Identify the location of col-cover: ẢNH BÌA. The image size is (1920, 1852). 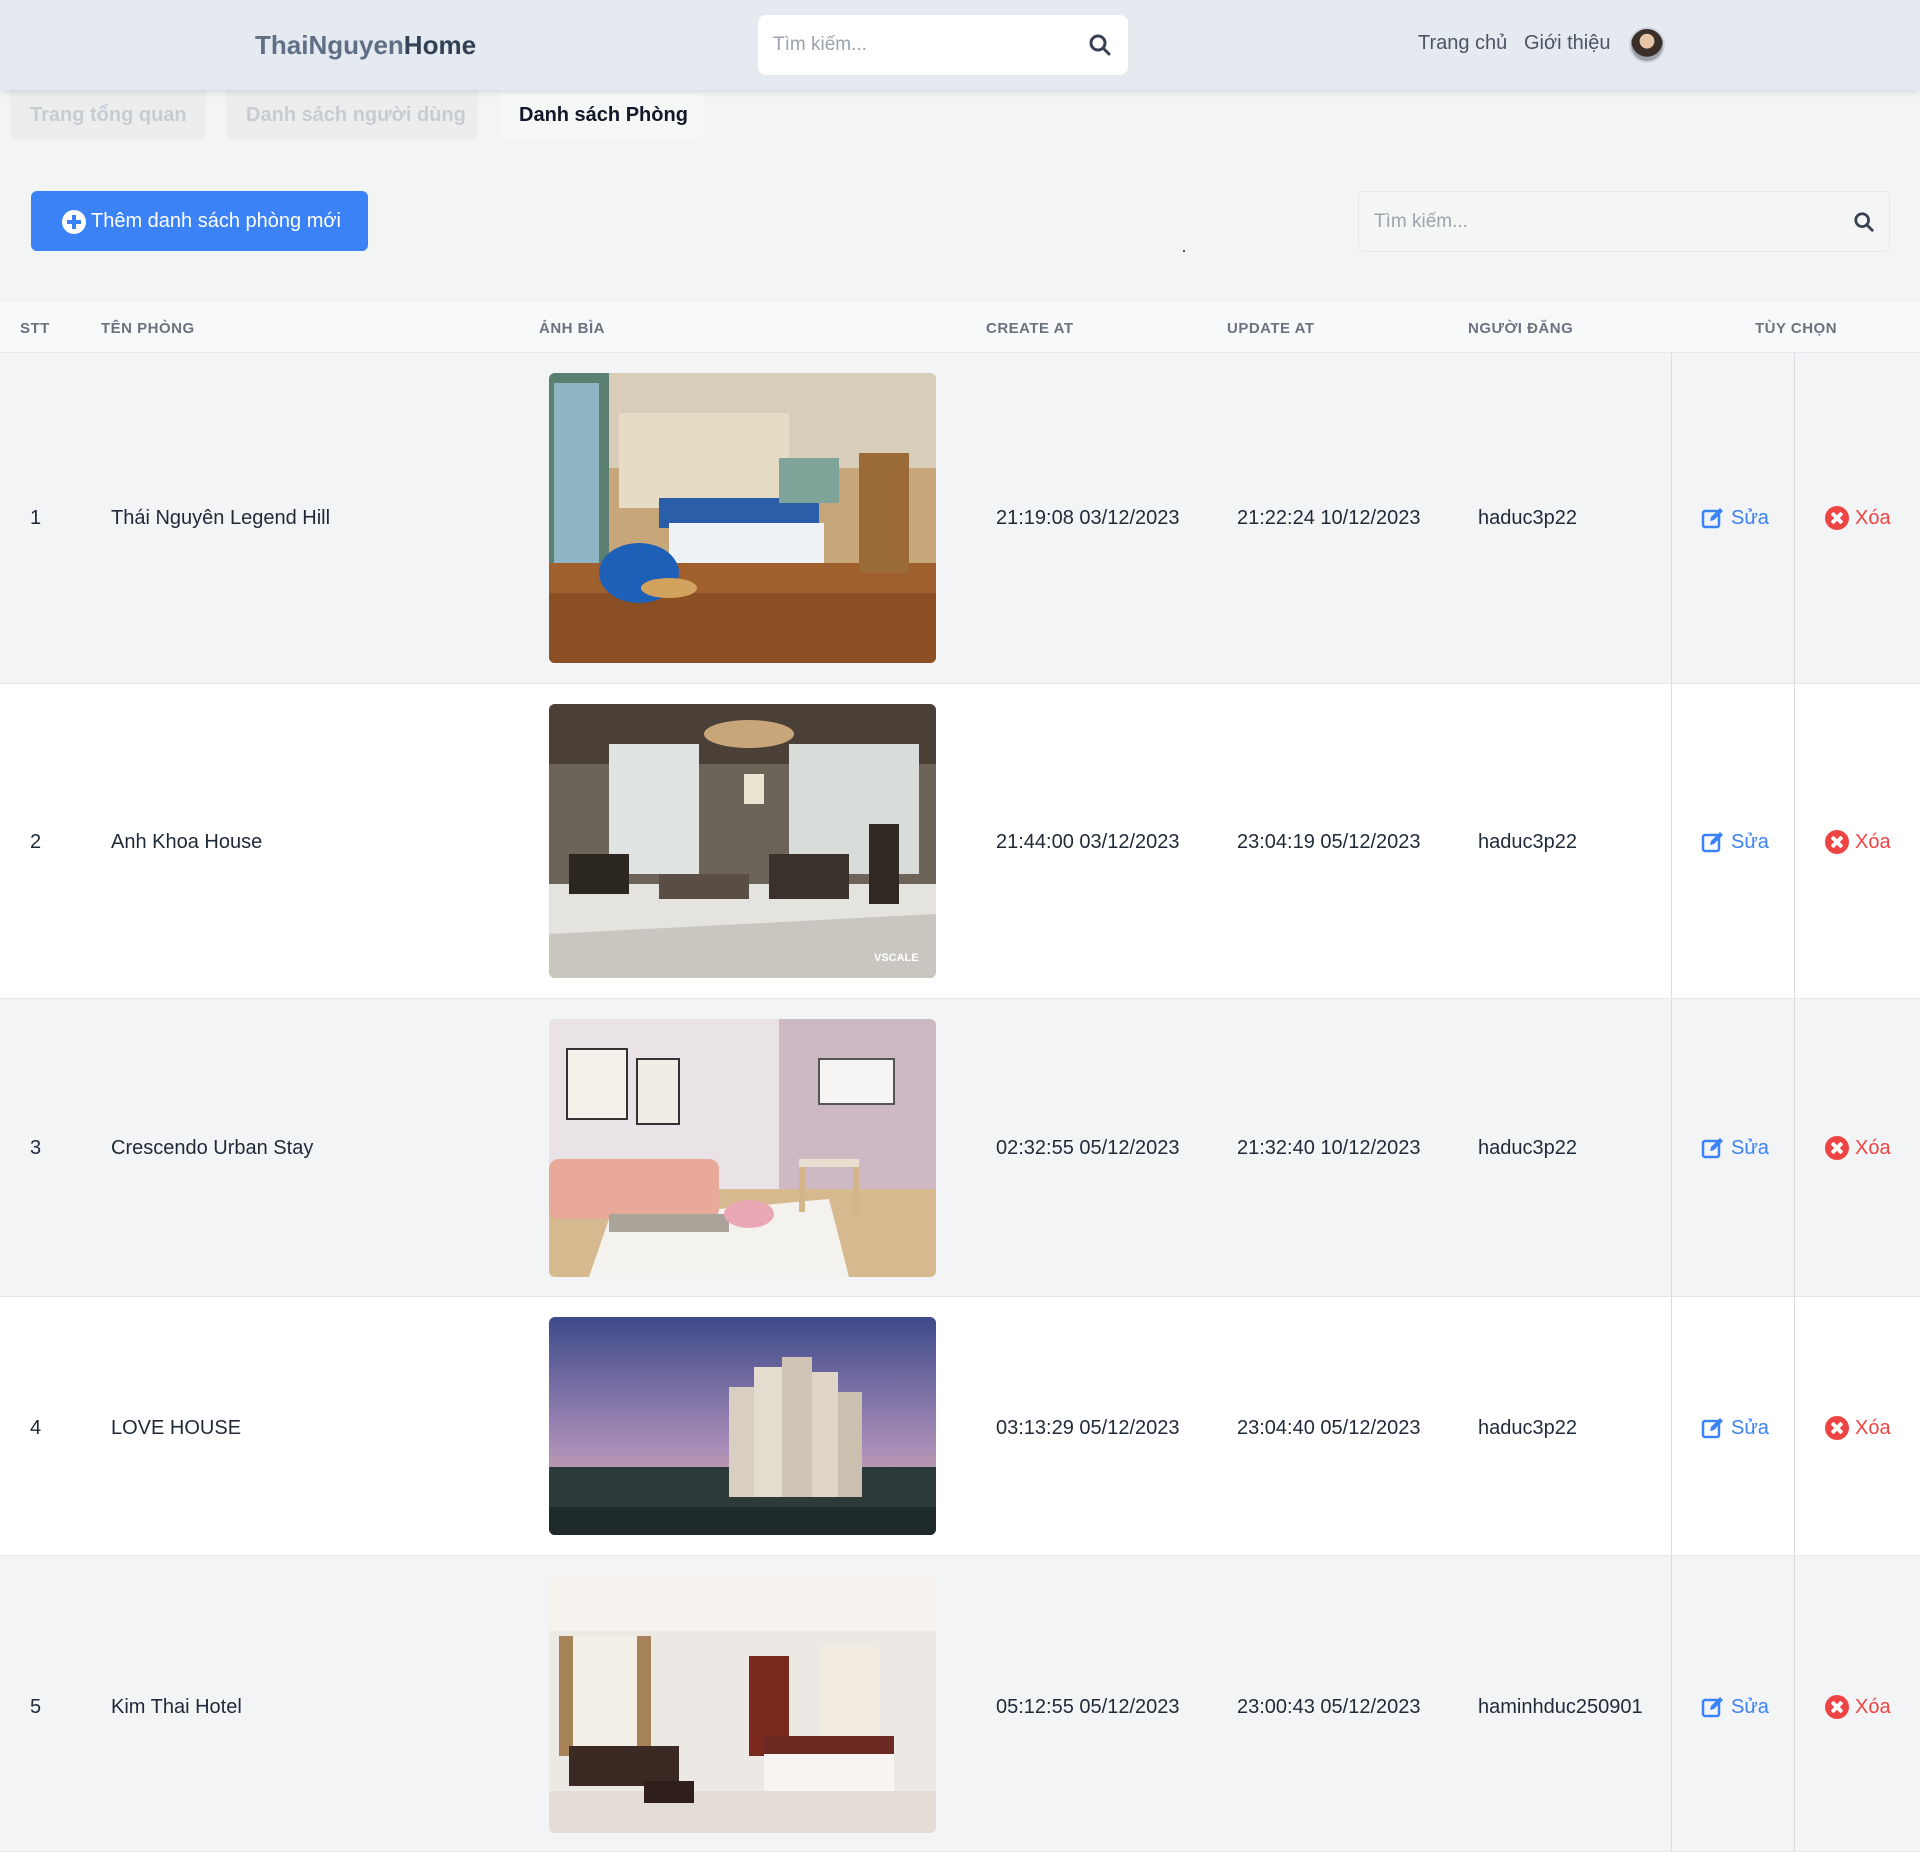
(572, 328).